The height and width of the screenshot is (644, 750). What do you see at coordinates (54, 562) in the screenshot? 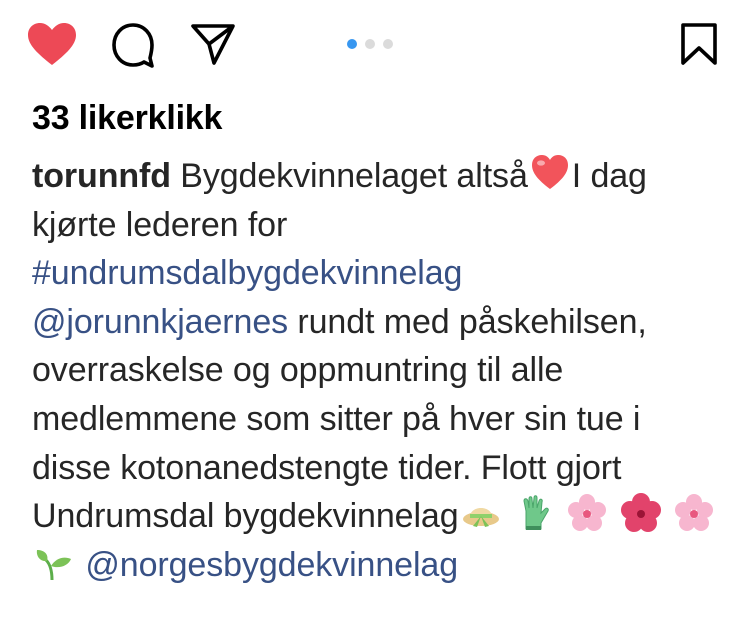
I see `seedling-emoji` at bounding box center [54, 562].